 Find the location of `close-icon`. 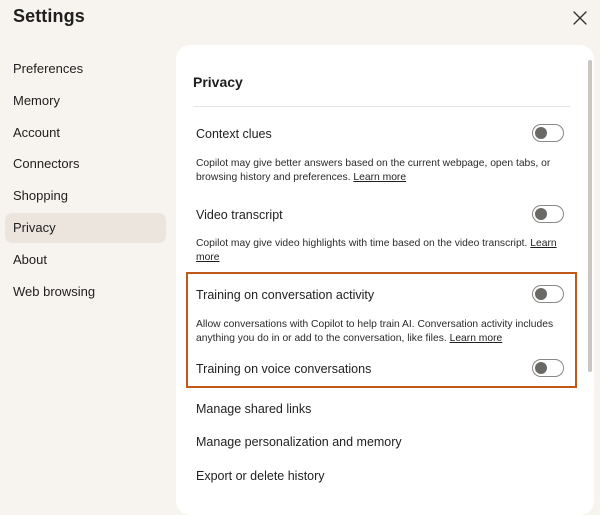

close-icon is located at coordinates (580, 18).